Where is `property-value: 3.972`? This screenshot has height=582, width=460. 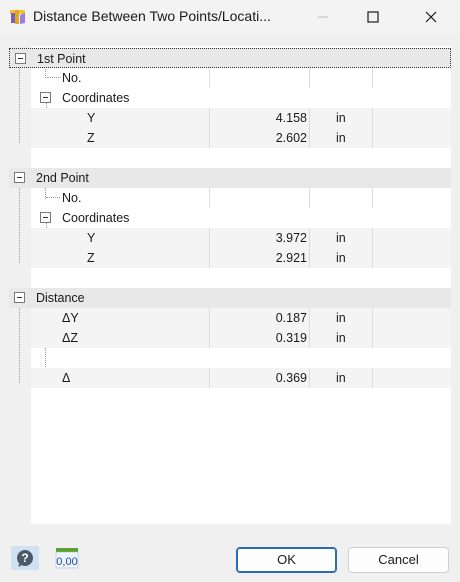
property-value: 3.972 is located at coordinates (291, 238).